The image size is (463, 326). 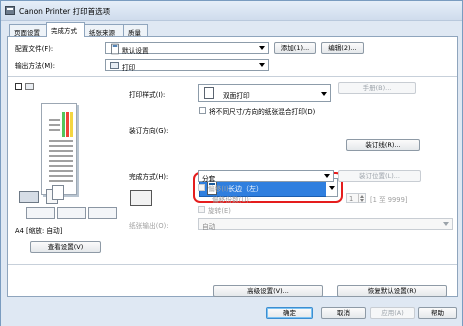 I want to click on preview-color-bar-red, so click(x=67, y=124).